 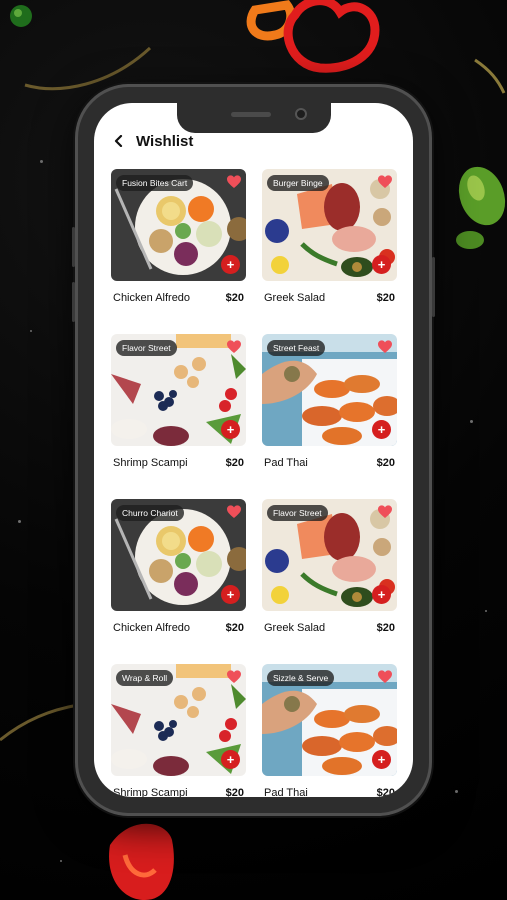 I want to click on chevron-left-icon, so click(x=118, y=141).